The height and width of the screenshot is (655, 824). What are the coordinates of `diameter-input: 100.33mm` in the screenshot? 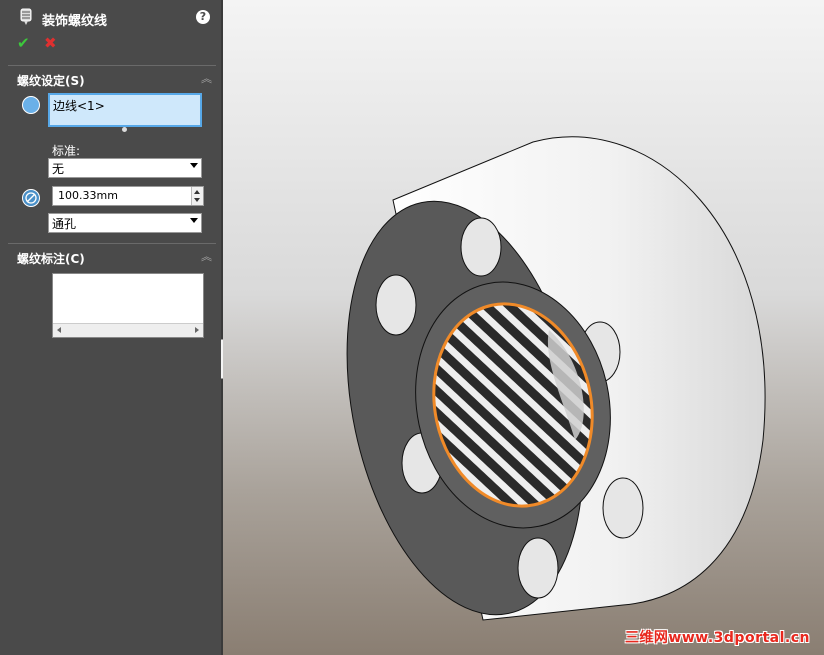 It's located at (128, 196).